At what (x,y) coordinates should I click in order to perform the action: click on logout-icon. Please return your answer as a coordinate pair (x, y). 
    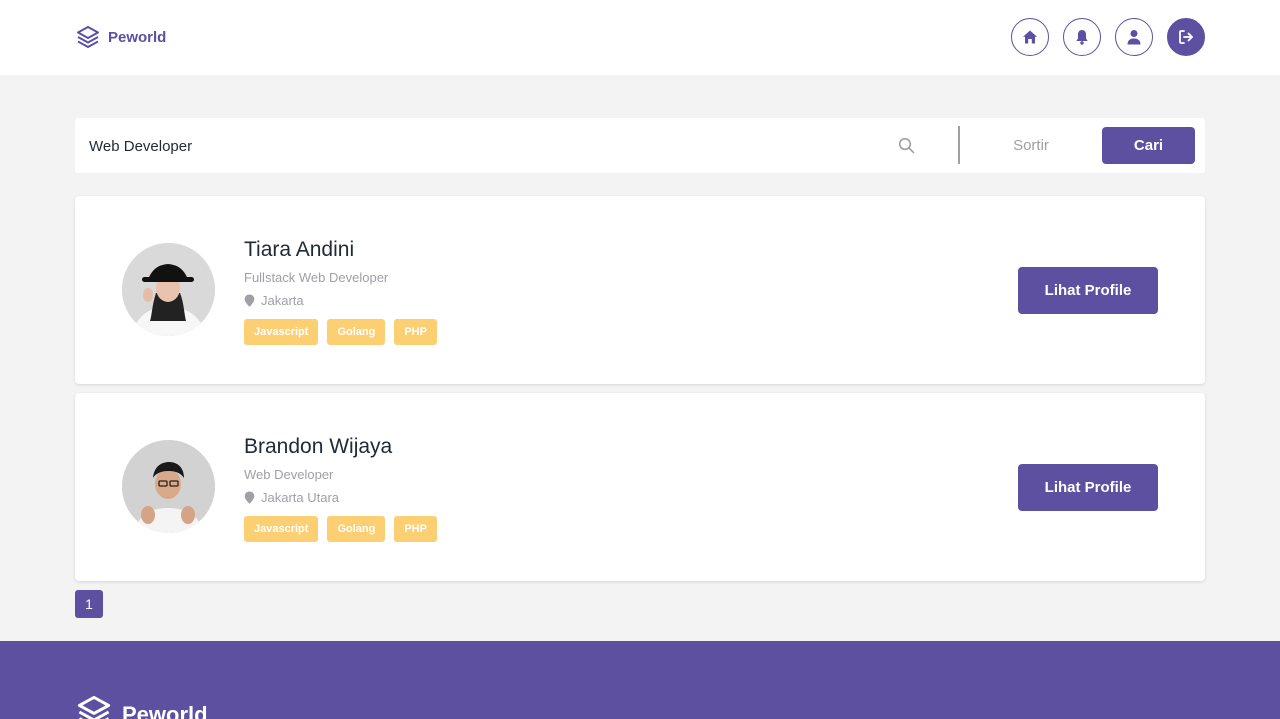
    Looking at the image, I should click on (1186, 37).